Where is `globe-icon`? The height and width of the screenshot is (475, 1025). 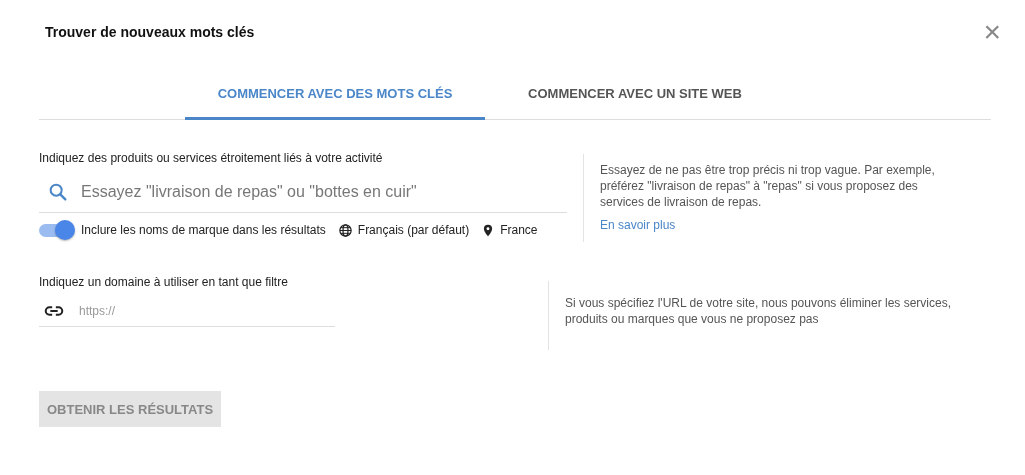 globe-icon is located at coordinates (345, 230).